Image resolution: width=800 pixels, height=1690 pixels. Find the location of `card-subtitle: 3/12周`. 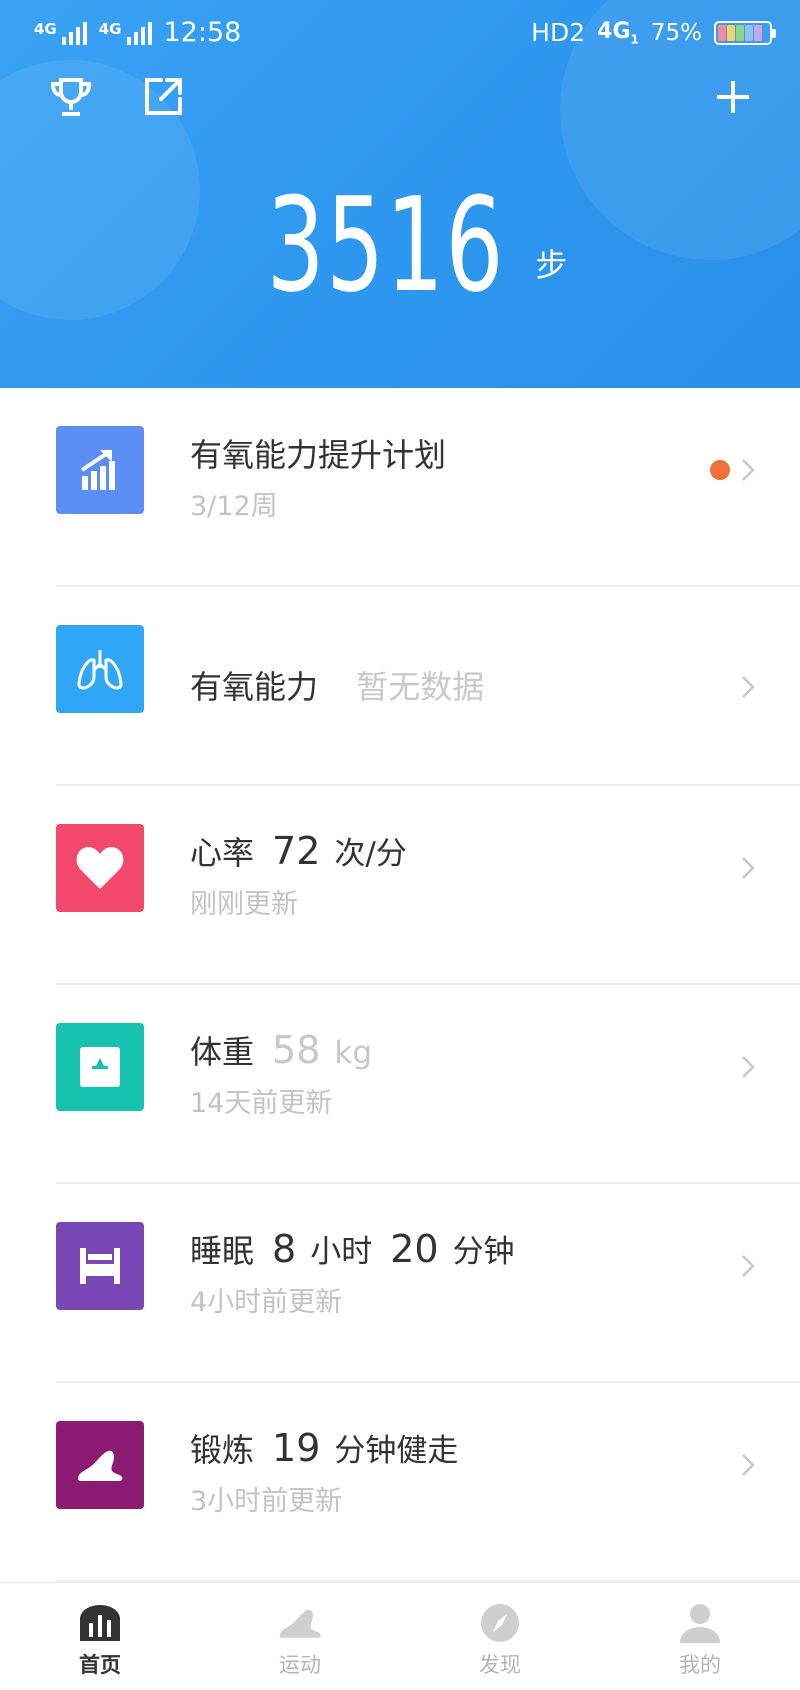

card-subtitle: 3/12周 is located at coordinates (234, 506).